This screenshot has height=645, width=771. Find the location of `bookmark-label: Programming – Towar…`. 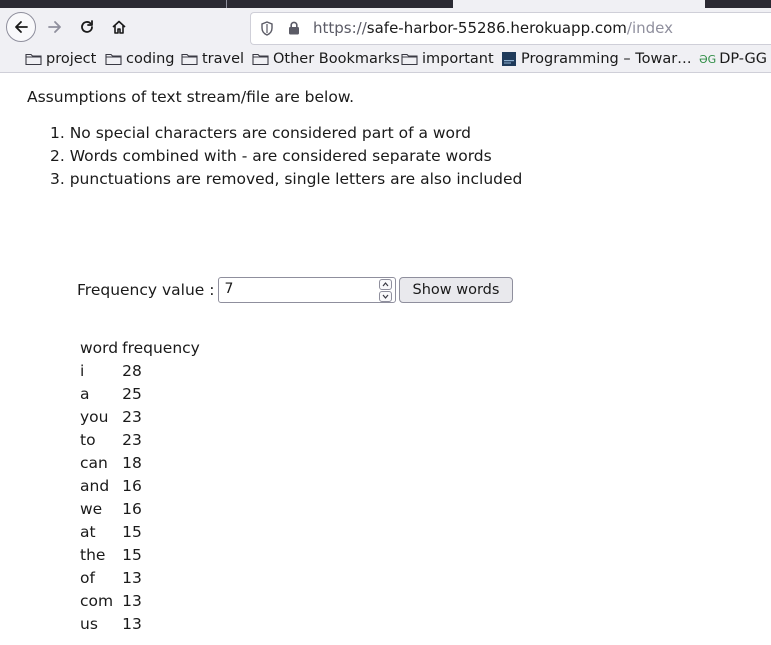

bookmark-label: Programming – Towar… is located at coordinates (606, 59).